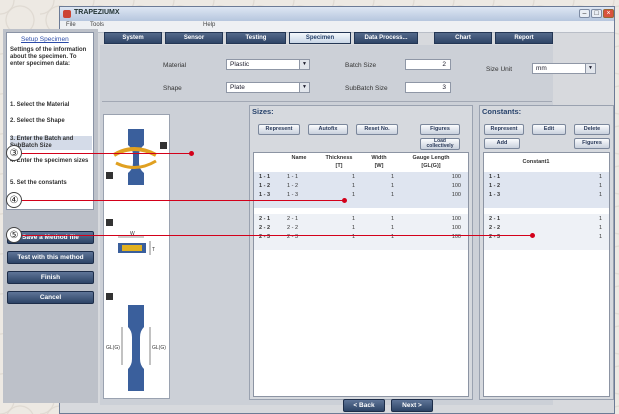 The width and height of the screenshot is (619, 414). I want to click on batch-size-input: 2, so click(428, 64).